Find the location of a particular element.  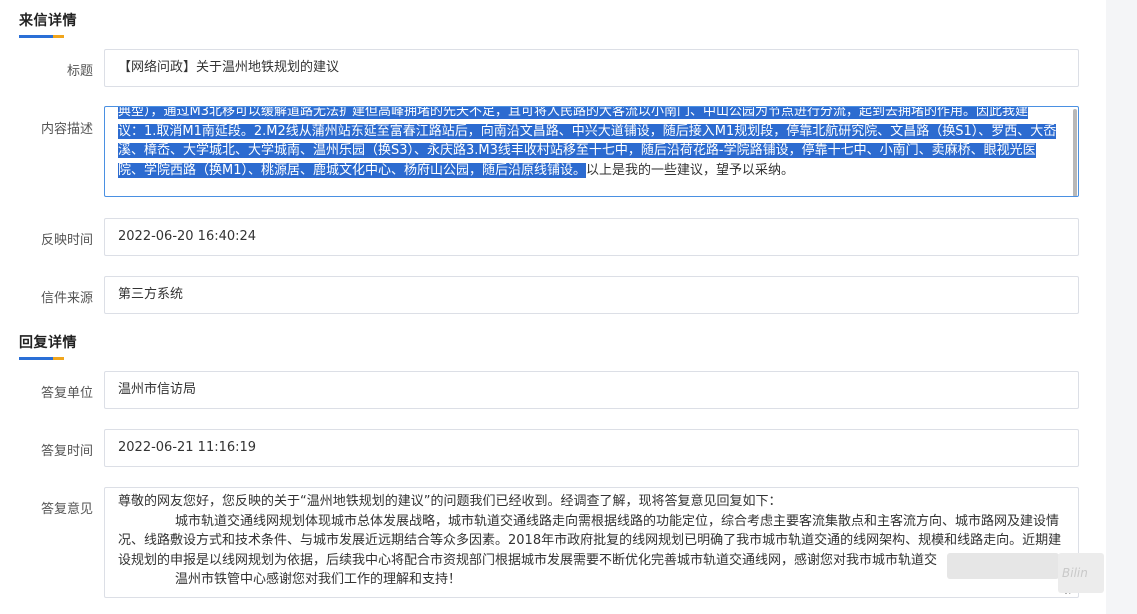

section-title-reply: 回复详情 is located at coordinates (48, 343).